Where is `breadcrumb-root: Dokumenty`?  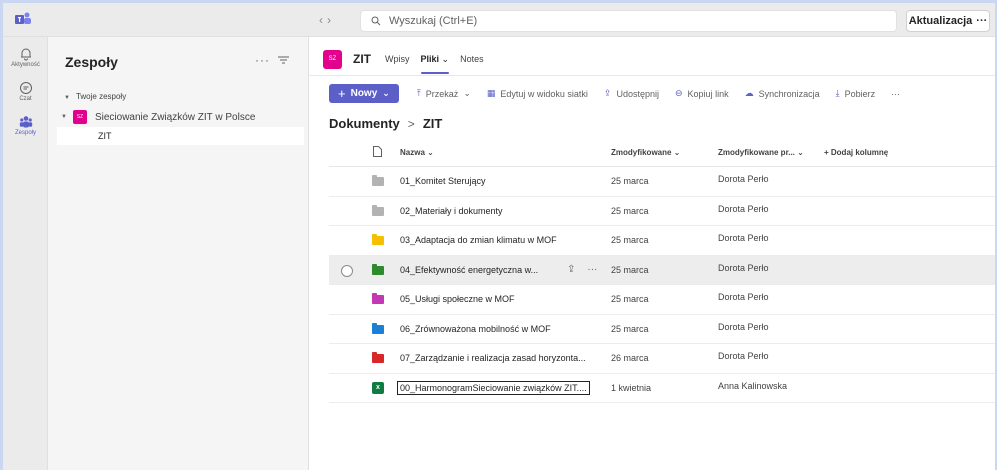
breadcrumb-root: Dokumenty is located at coordinates (364, 123).